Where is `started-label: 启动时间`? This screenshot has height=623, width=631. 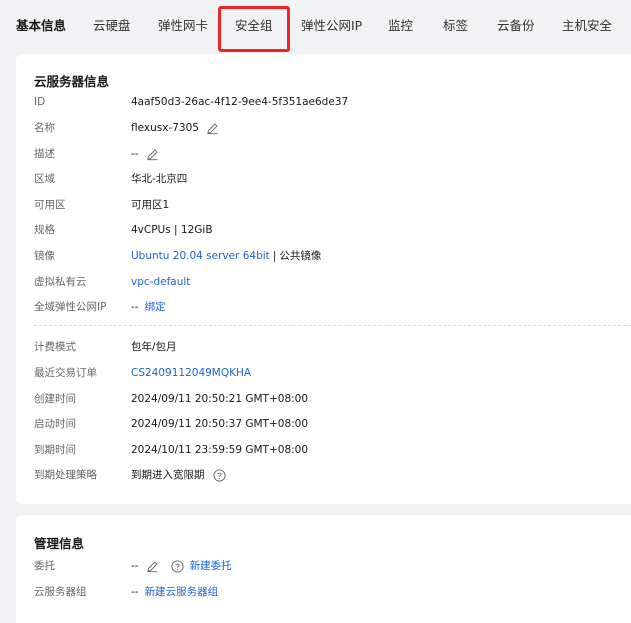
started-label: 启动时间 is located at coordinates (55, 424).